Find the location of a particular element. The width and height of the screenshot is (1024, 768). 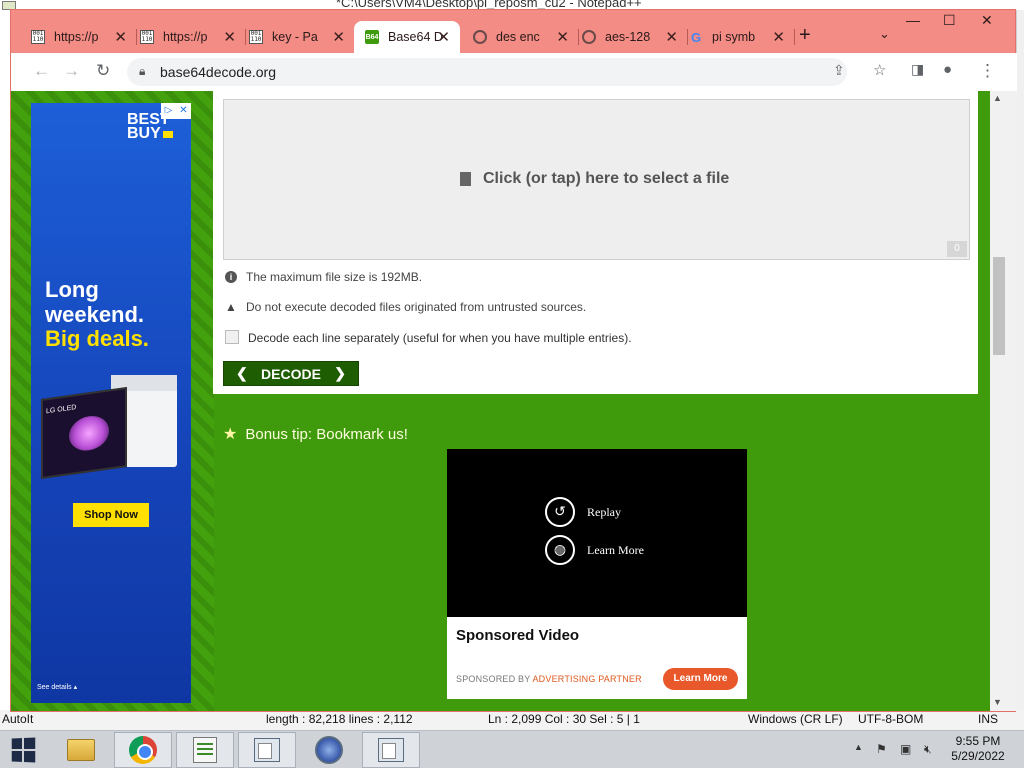

clock-time: 9:55 PM is located at coordinates (978, 741).